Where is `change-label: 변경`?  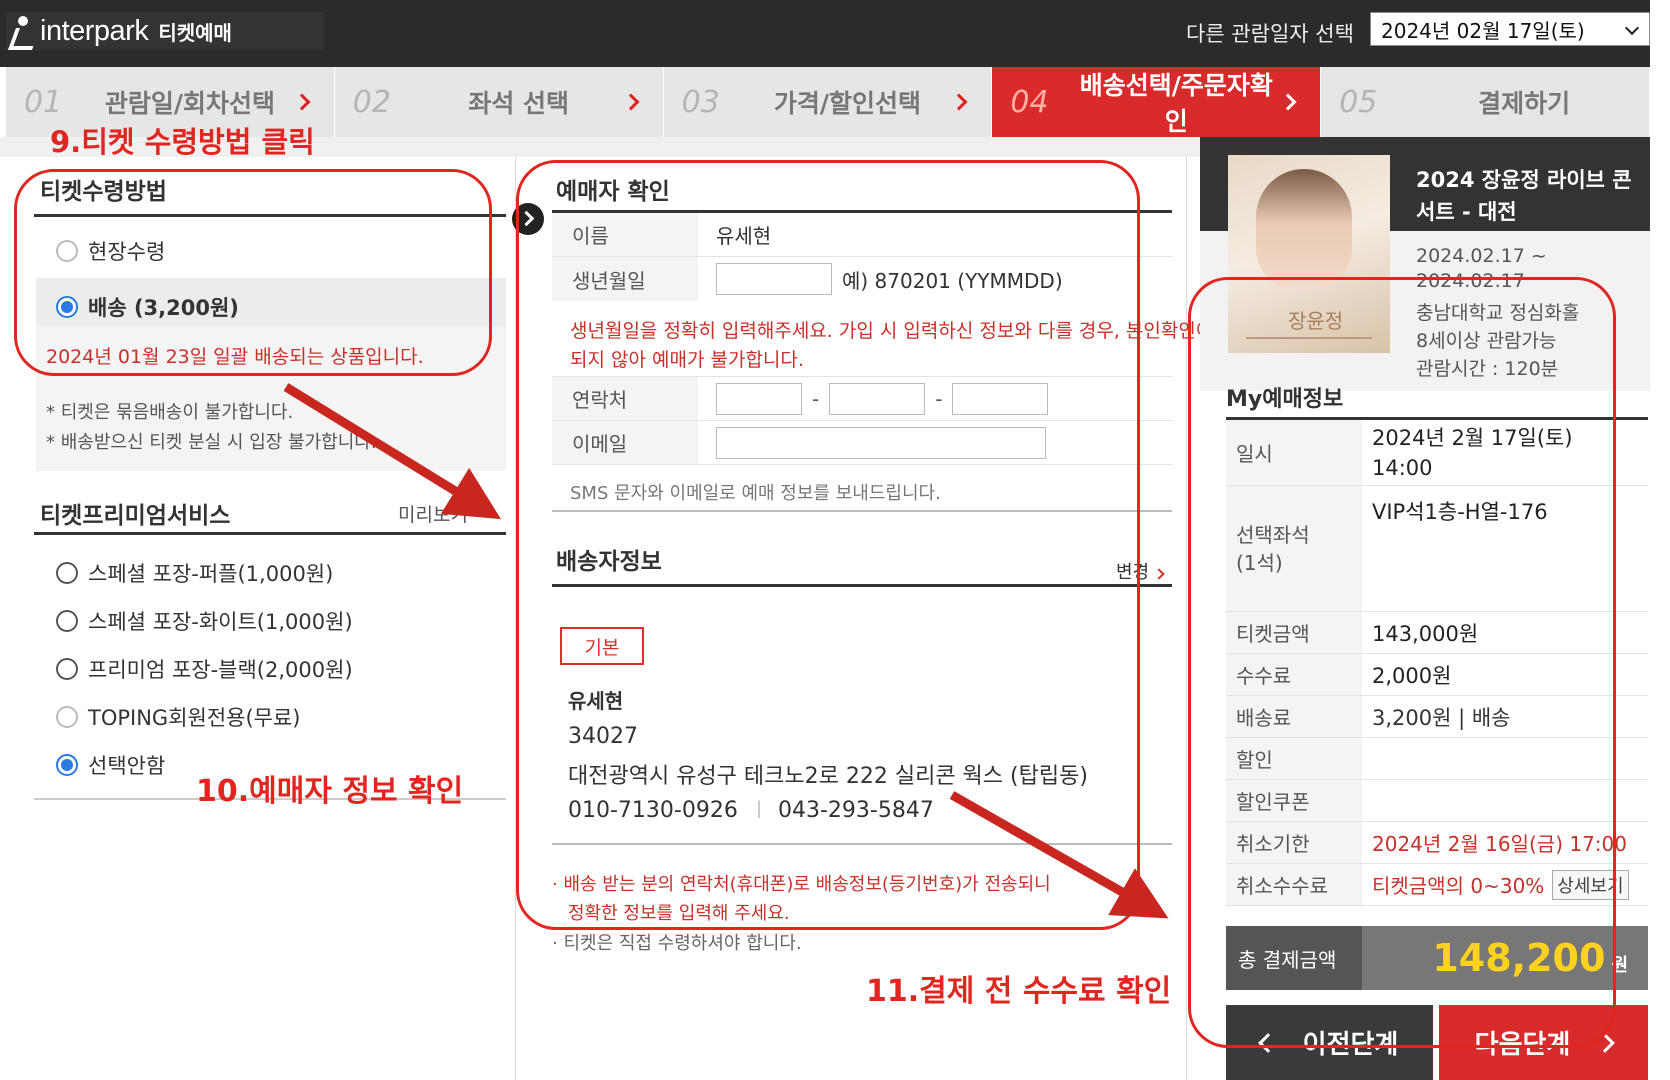
change-label: 변경 is located at coordinates (1133, 572).